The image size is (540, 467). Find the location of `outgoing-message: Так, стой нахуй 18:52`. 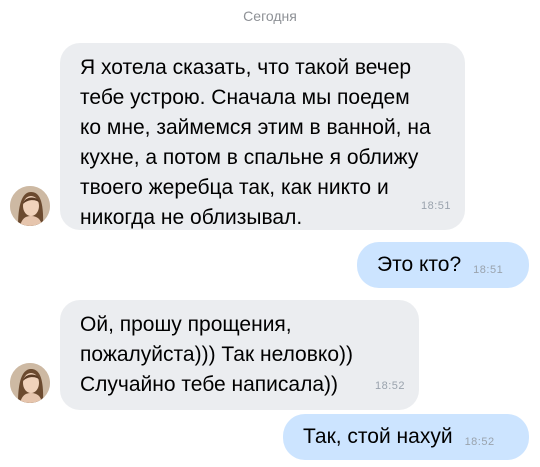

outgoing-message: Так, стой нахуй 18:52 is located at coordinates (406, 437).